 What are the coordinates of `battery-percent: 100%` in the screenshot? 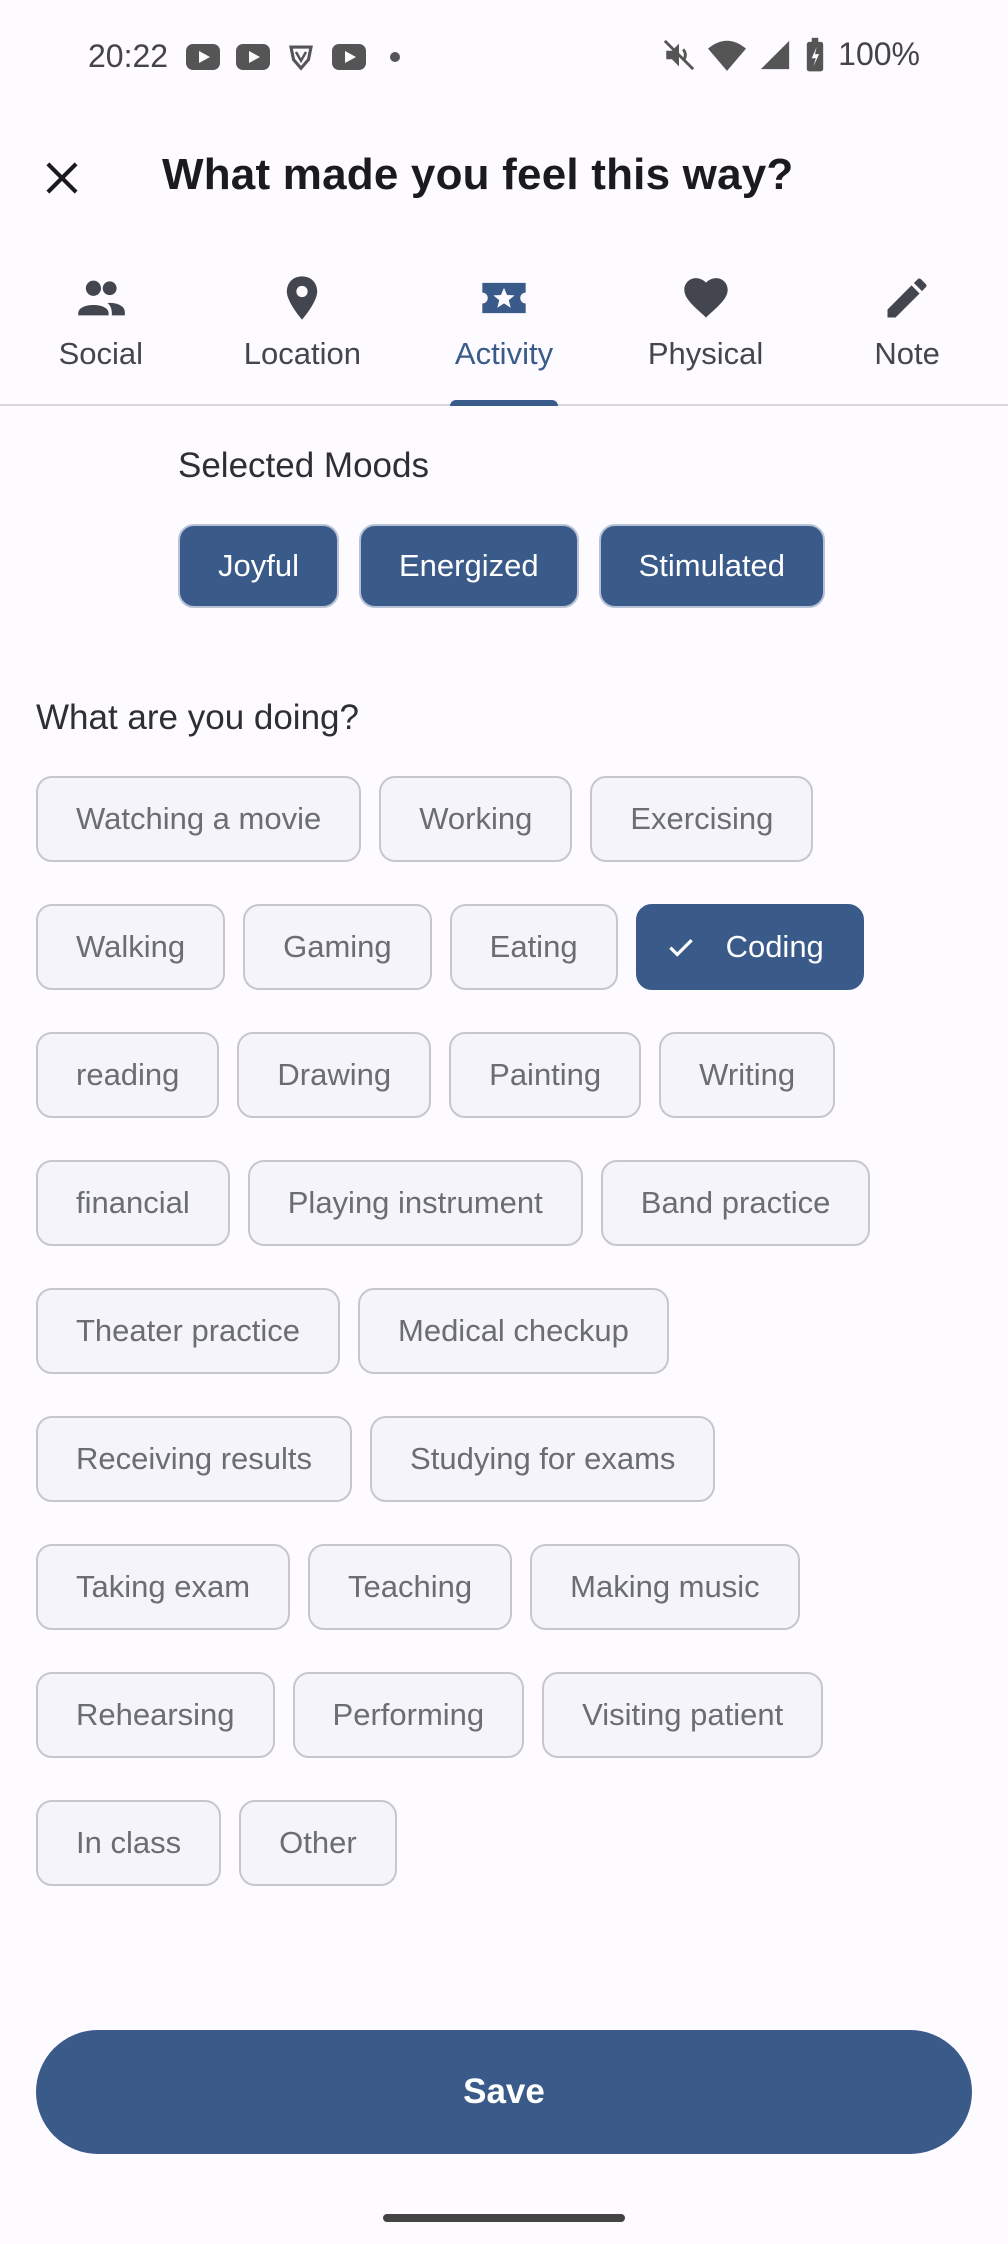 It's located at (879, 54).